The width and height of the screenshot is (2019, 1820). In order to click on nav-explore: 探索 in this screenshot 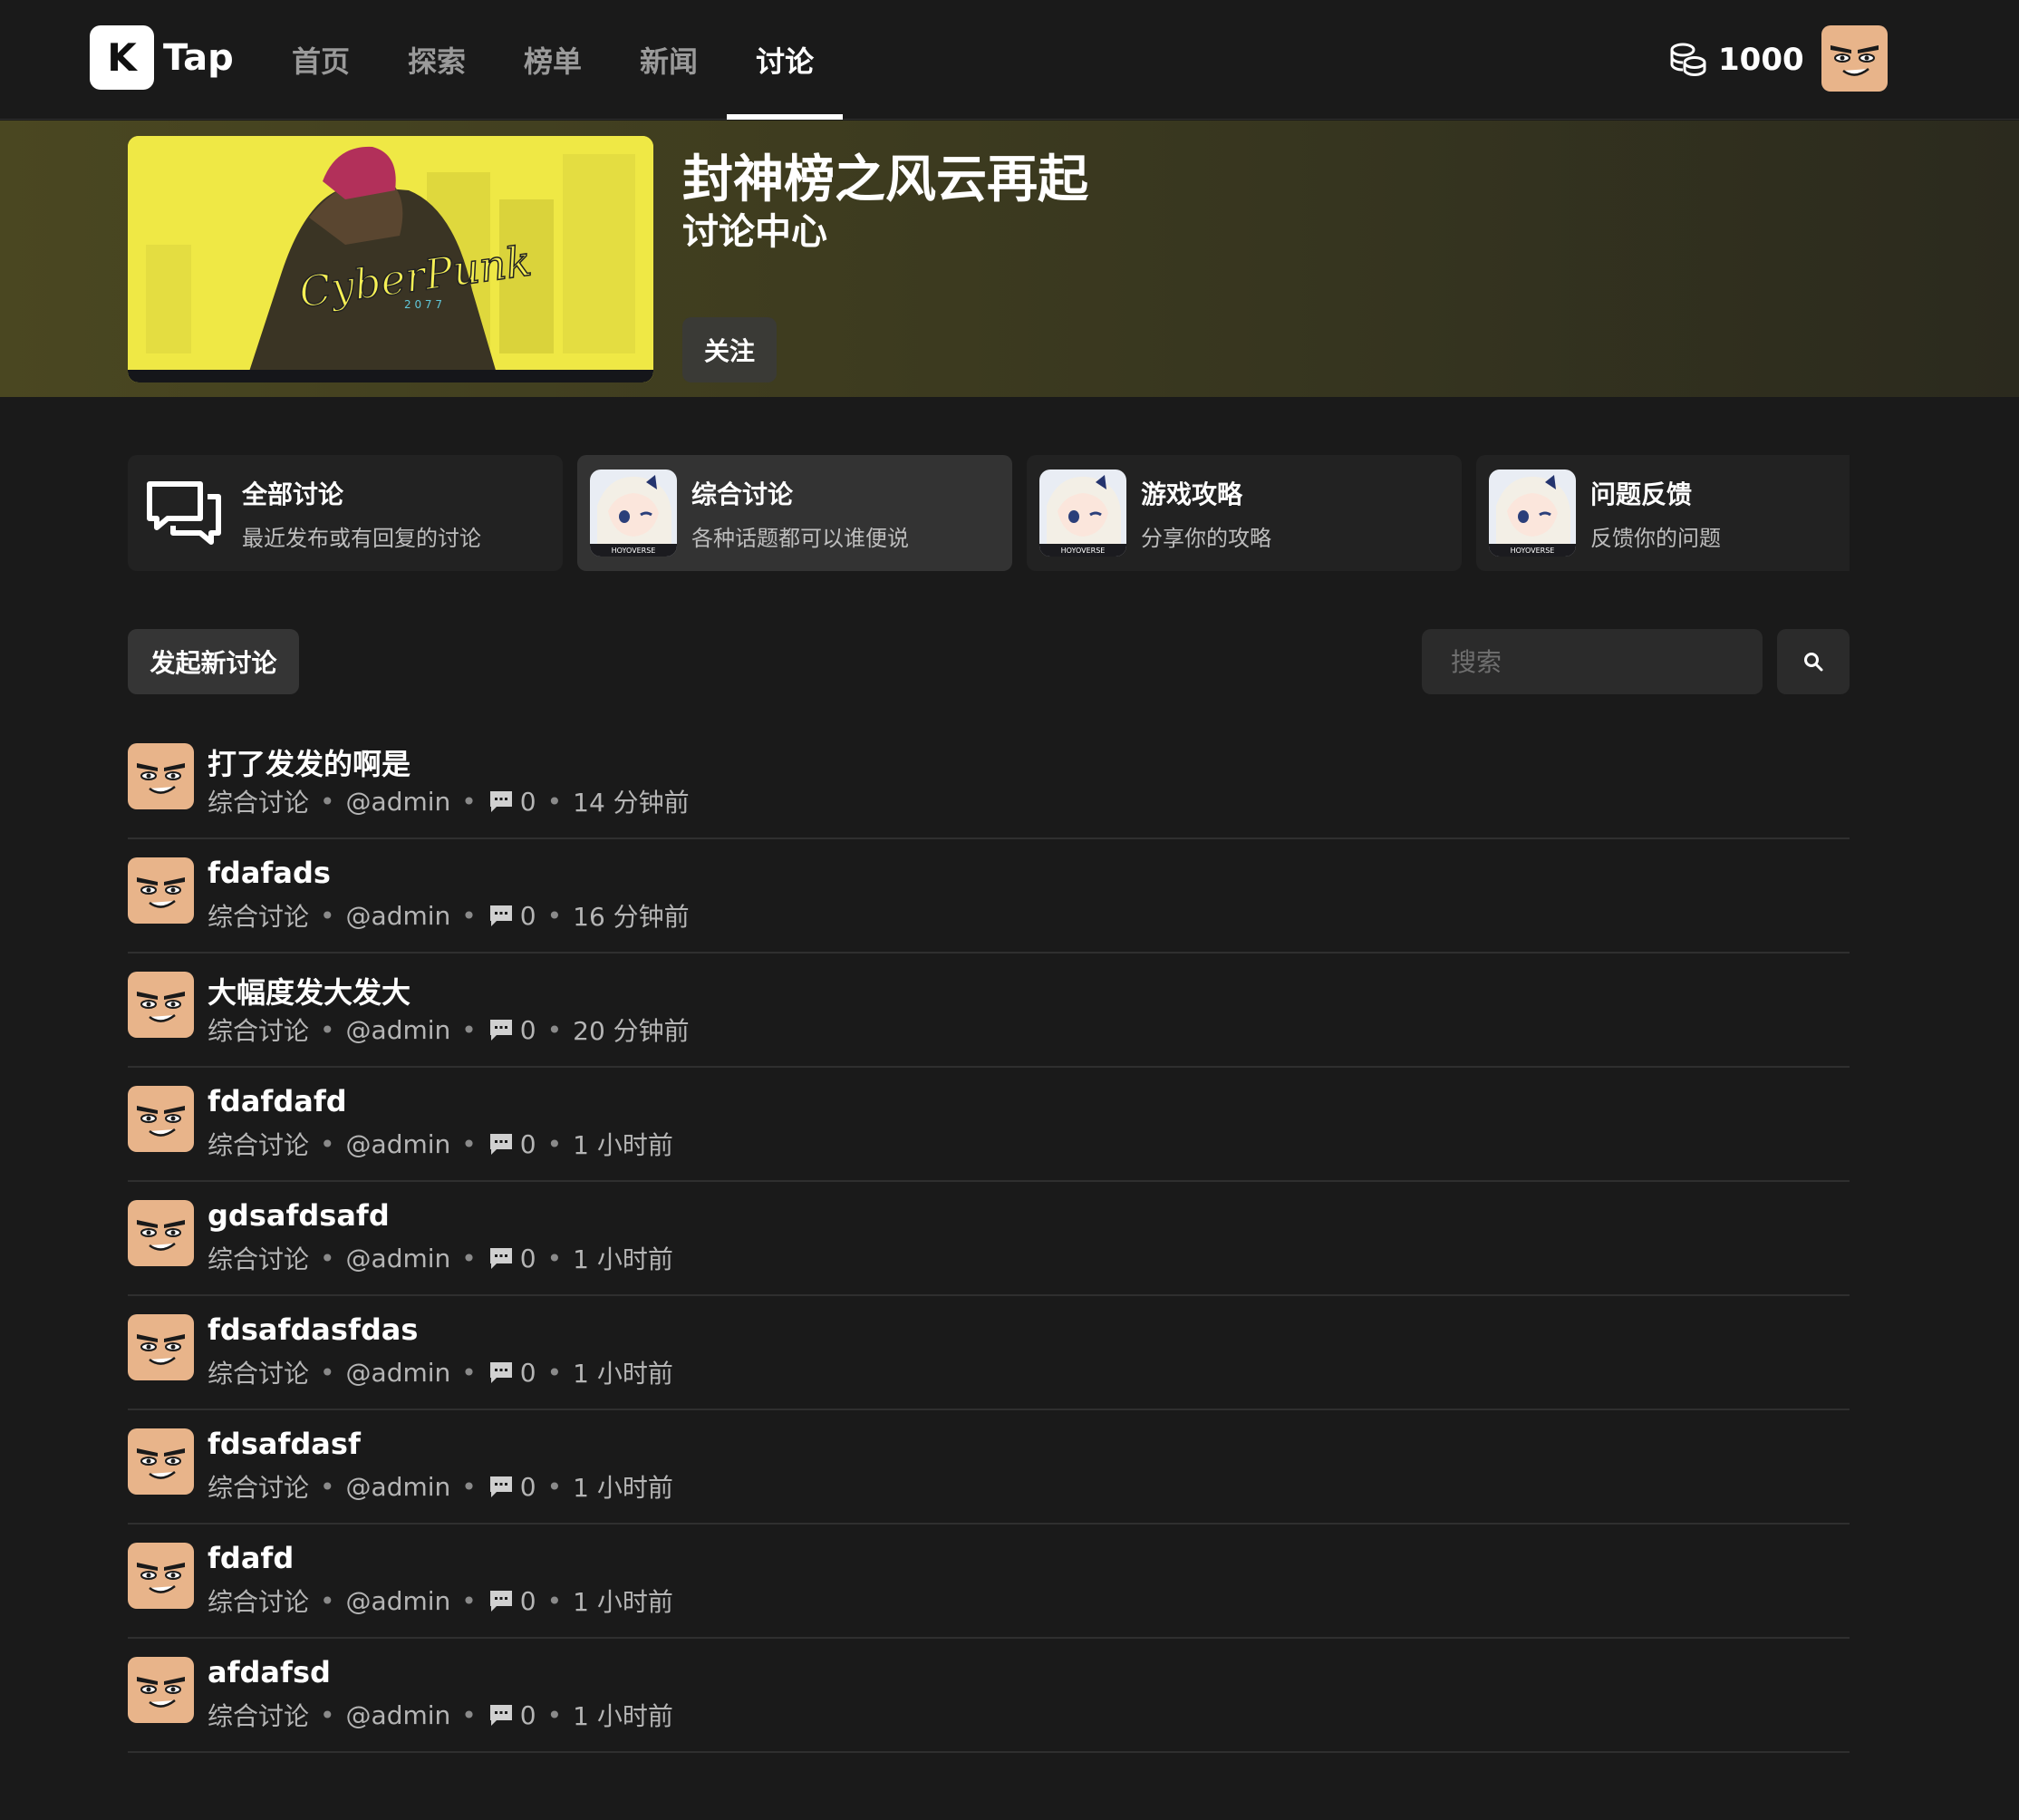, I will do `click(437, 60)`.